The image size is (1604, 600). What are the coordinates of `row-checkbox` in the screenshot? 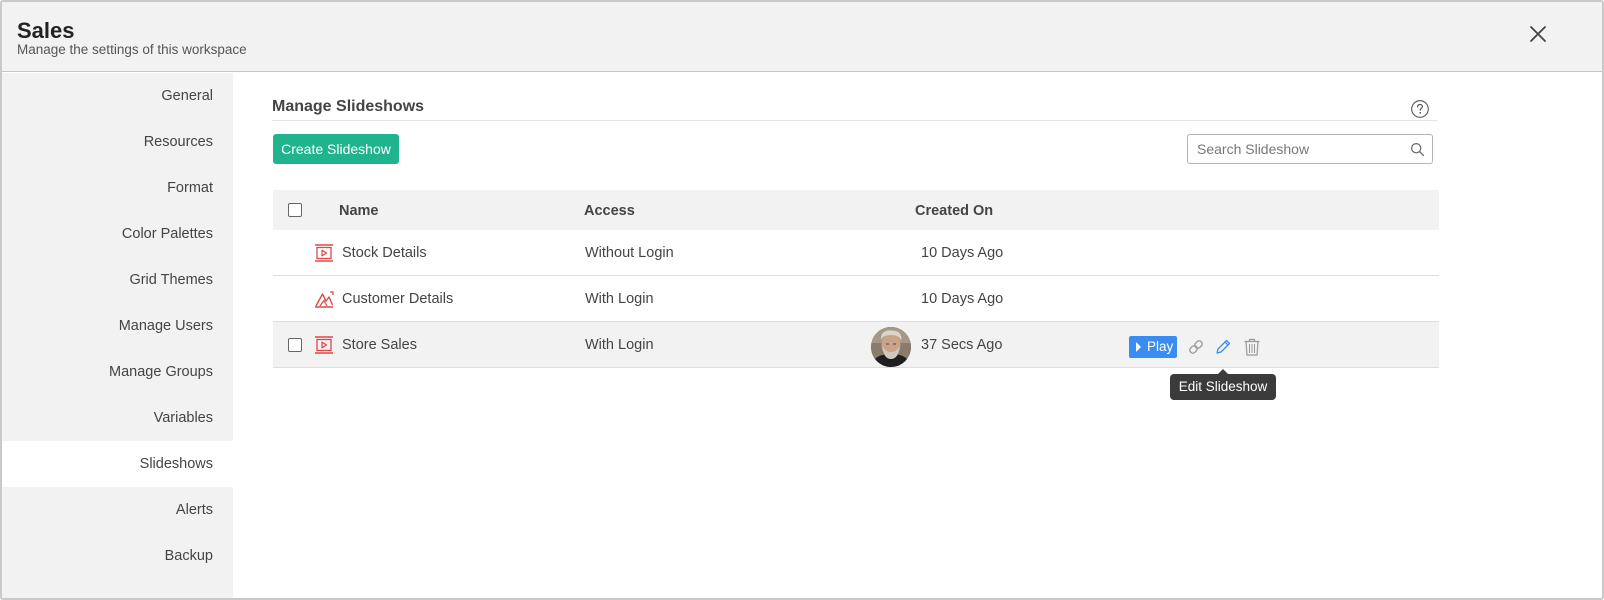 It's located at (295, 345).